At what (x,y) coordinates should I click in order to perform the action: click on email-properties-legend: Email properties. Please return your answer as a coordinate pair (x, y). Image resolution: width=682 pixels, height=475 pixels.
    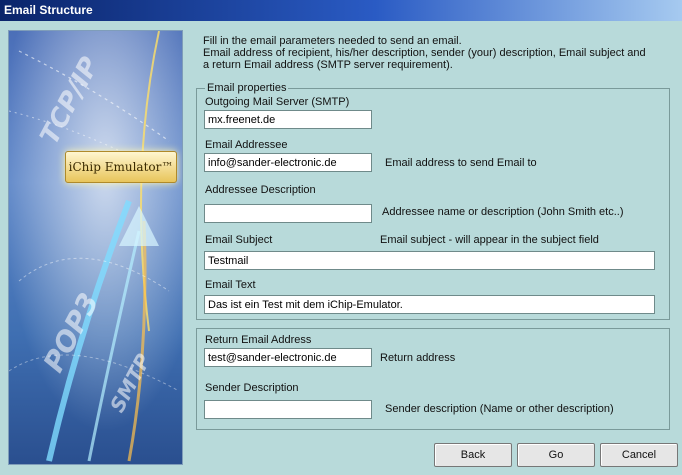
    Looking at the image, I should click on (247, 88).